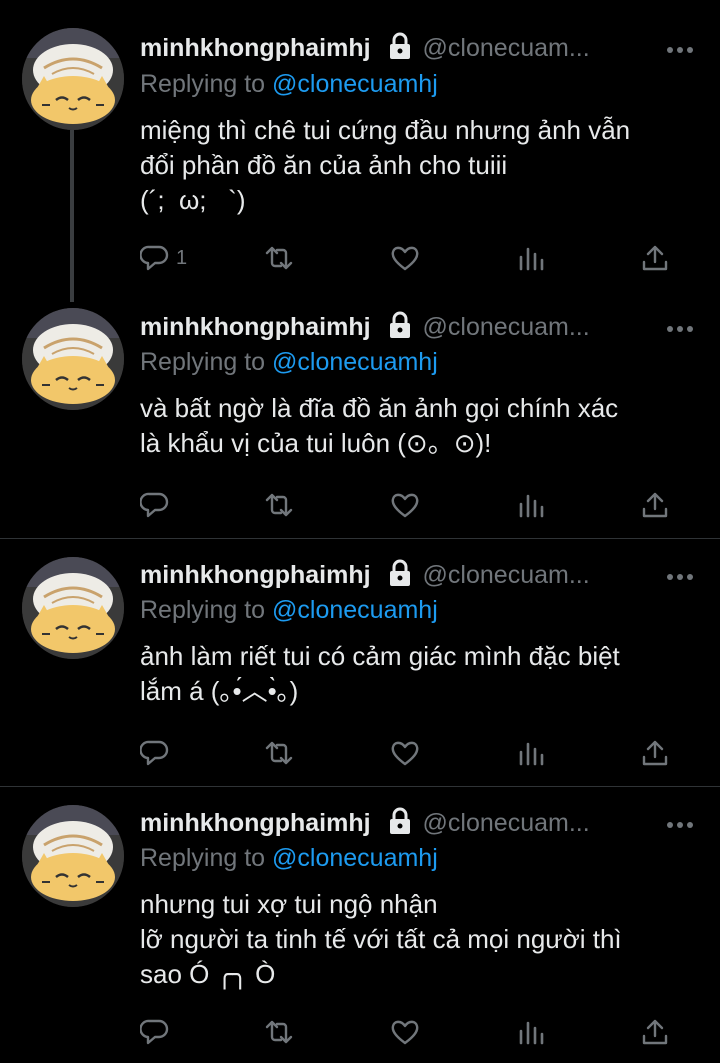 The image size is (720, 1063). What do you see at coordinates (182, 257) in the screenshot?
I see `reply-count: 1` at bounding box center [182, 257].